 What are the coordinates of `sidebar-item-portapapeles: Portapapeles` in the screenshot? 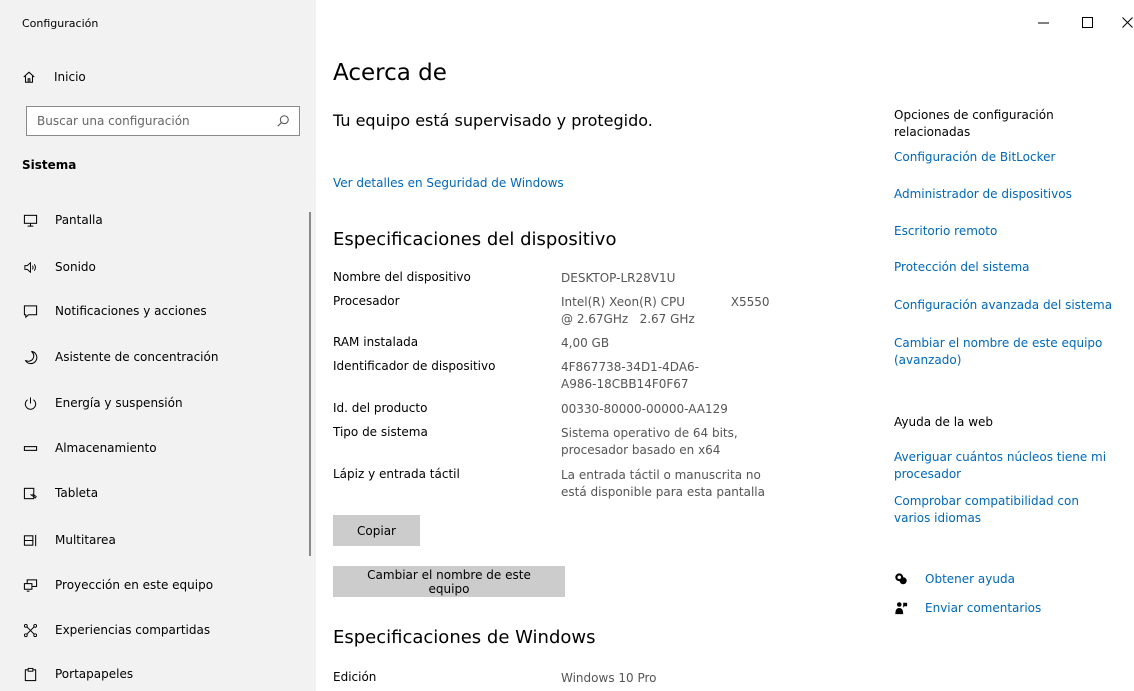 It's located at (162, 674).